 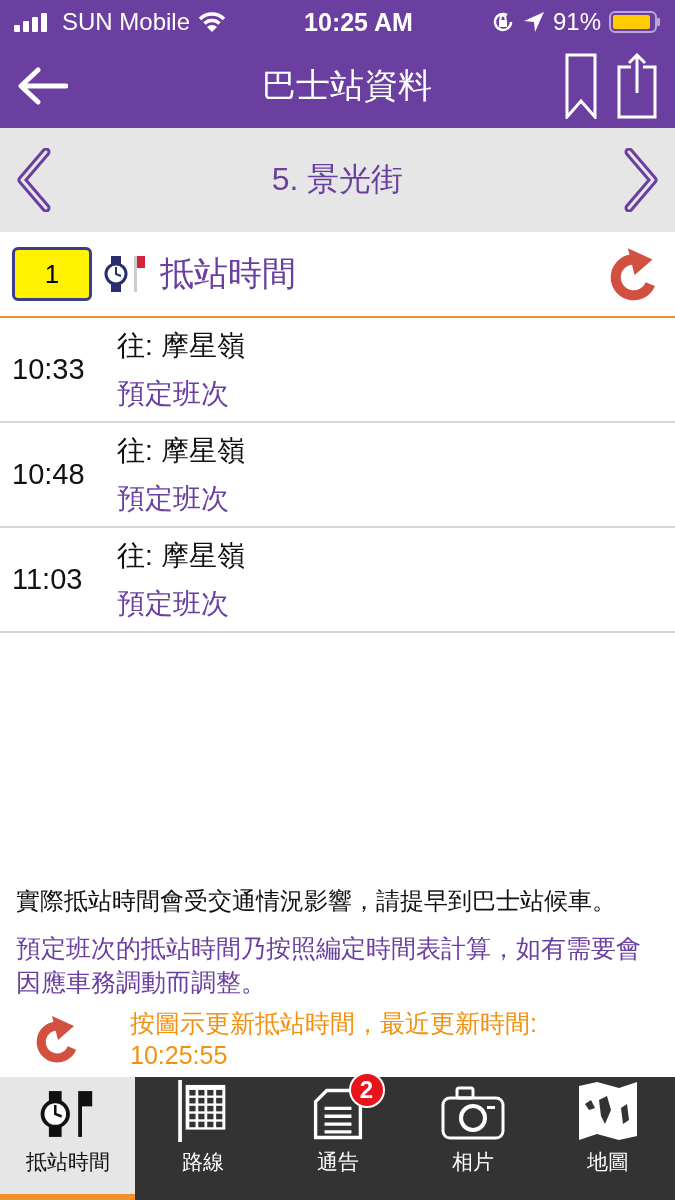 I want to click on tab-item: 抵站時間, so click(x=67, y=1138).